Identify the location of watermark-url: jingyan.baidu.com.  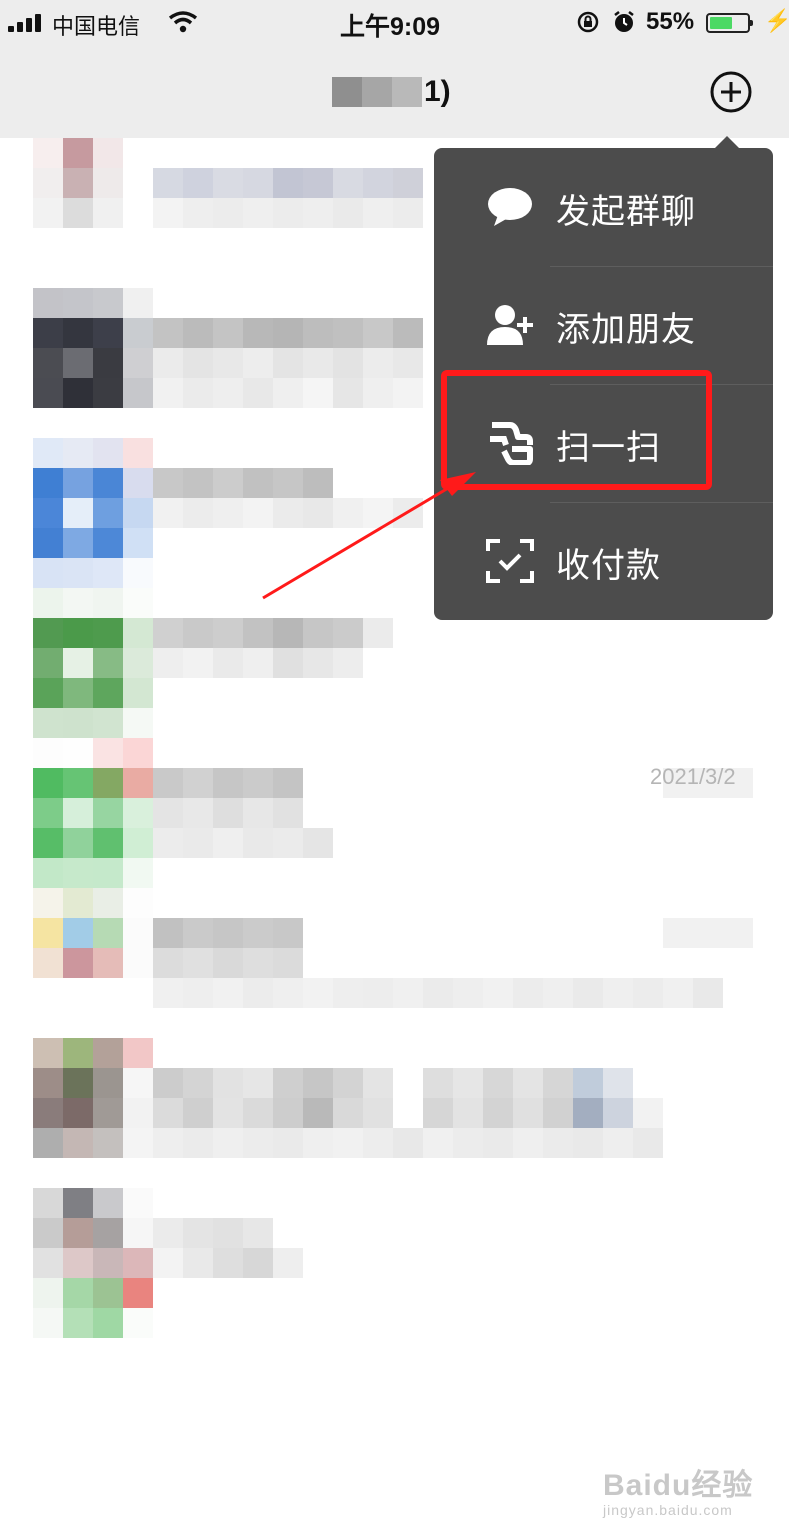
(668, 1510).